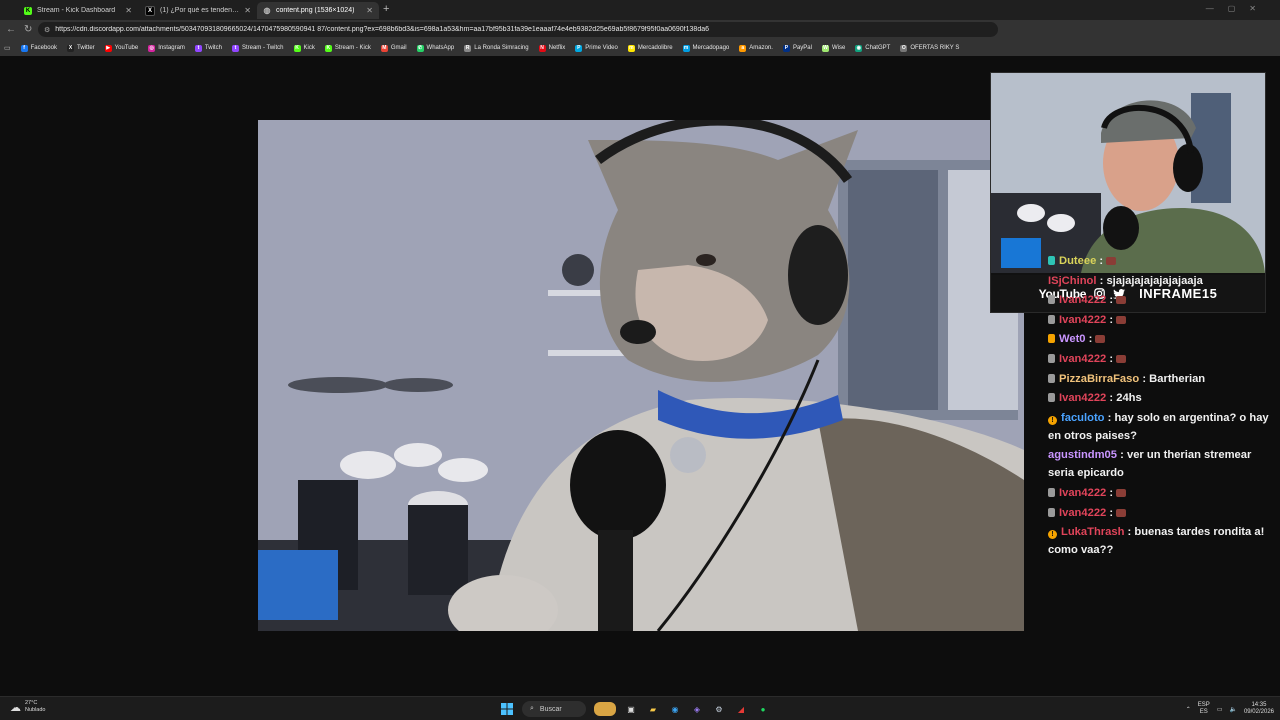 The image size is (1280, 720). I want to click on bookmark-twitch: t Twitch, so click(208, 48).